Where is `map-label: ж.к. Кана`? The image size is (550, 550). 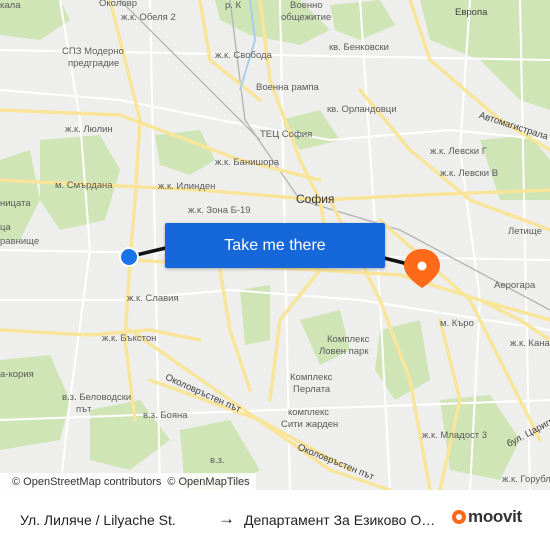
map-label: ж.к. Кана is located at coordinates (530, 343).